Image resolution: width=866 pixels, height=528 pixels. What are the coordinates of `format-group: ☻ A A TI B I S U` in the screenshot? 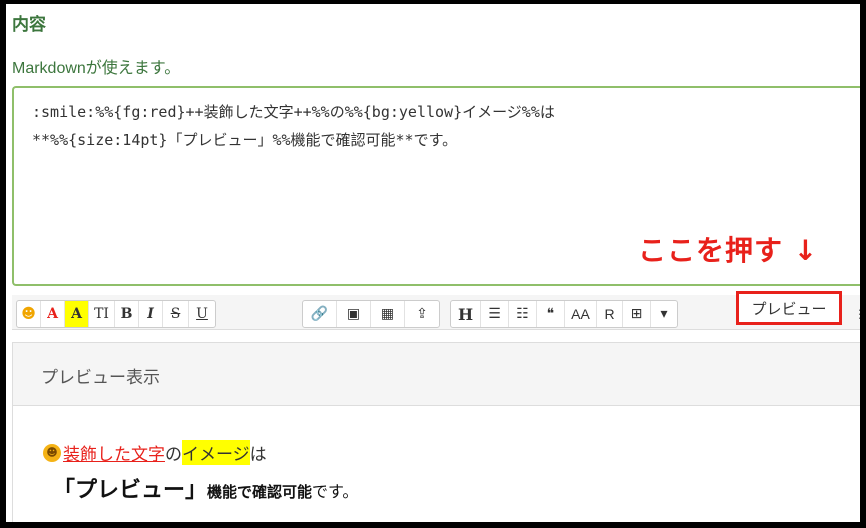 It's located at (116, 314).